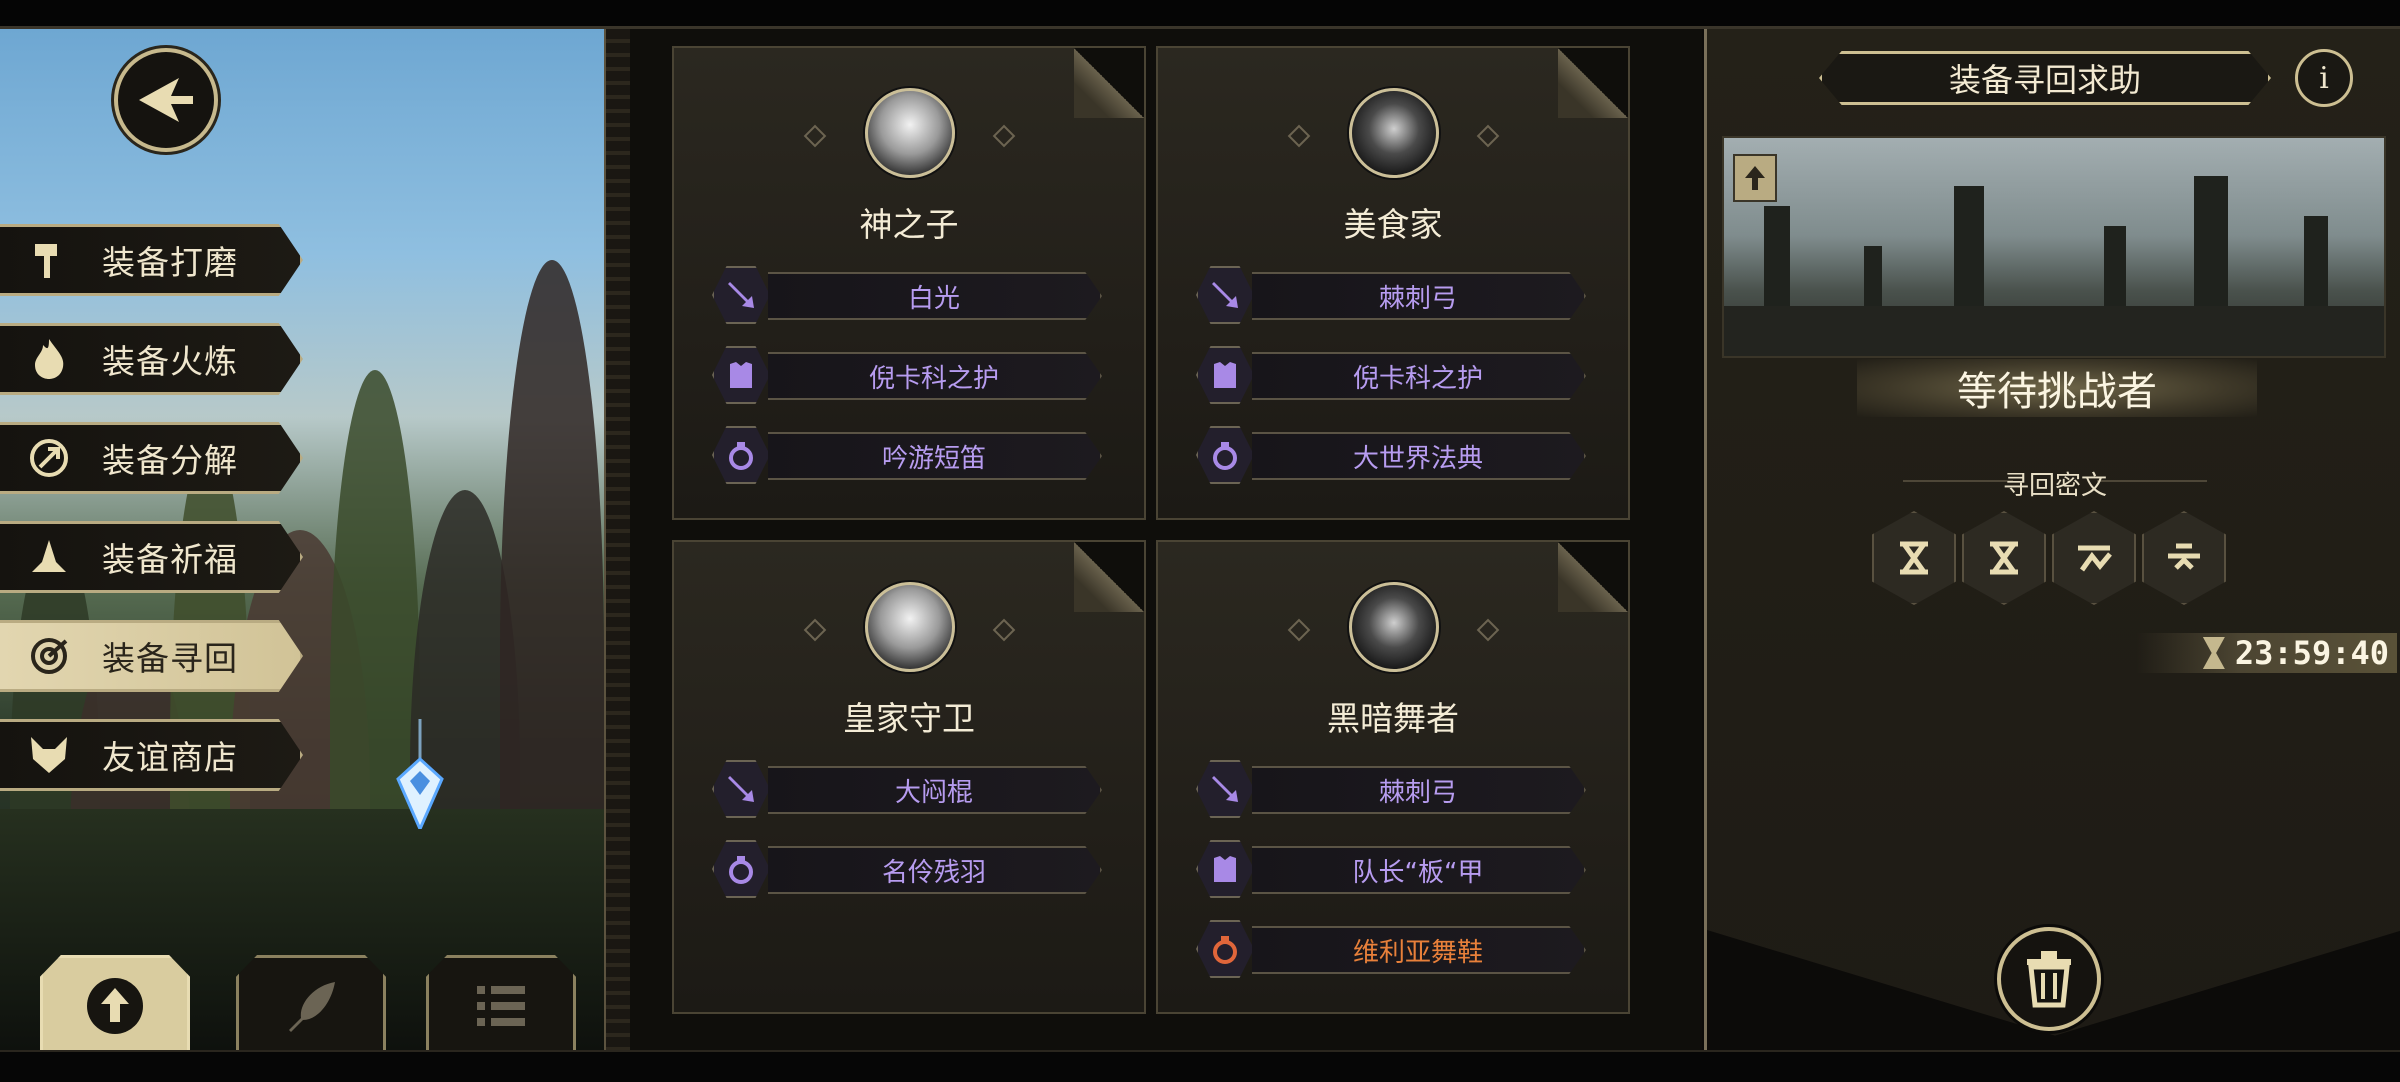  I want to click on character-card: 皇家守卫 大闷棍 名伶残羽, so click(909, 777).